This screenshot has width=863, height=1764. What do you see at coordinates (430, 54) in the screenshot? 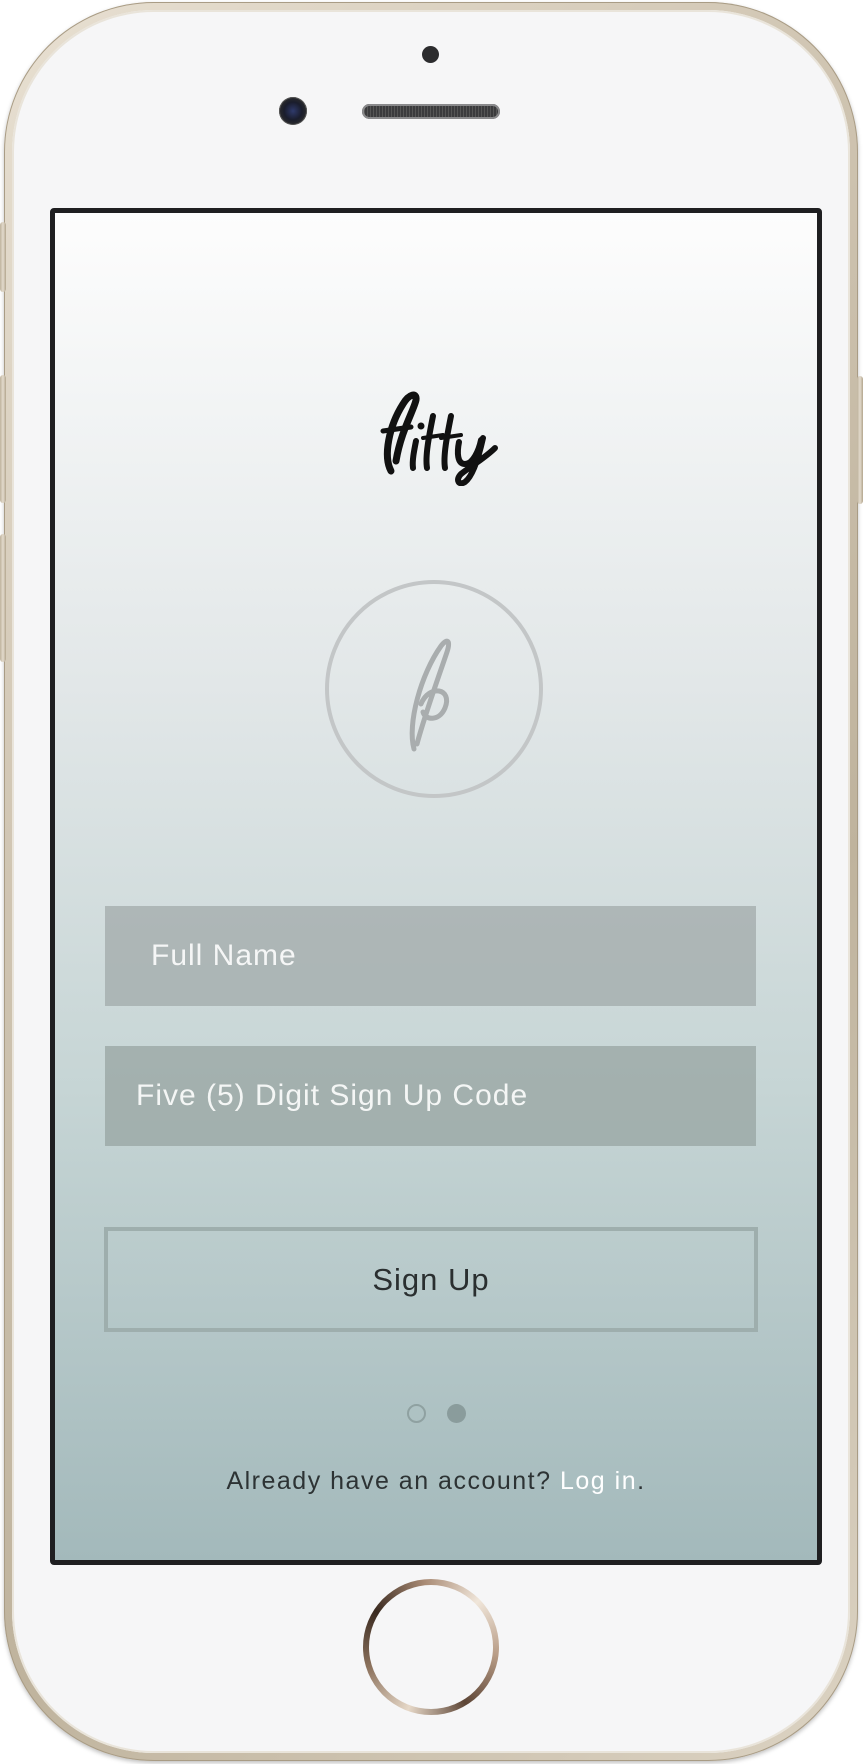
I see `proximity-sensor` at bounding box center [430, 54].